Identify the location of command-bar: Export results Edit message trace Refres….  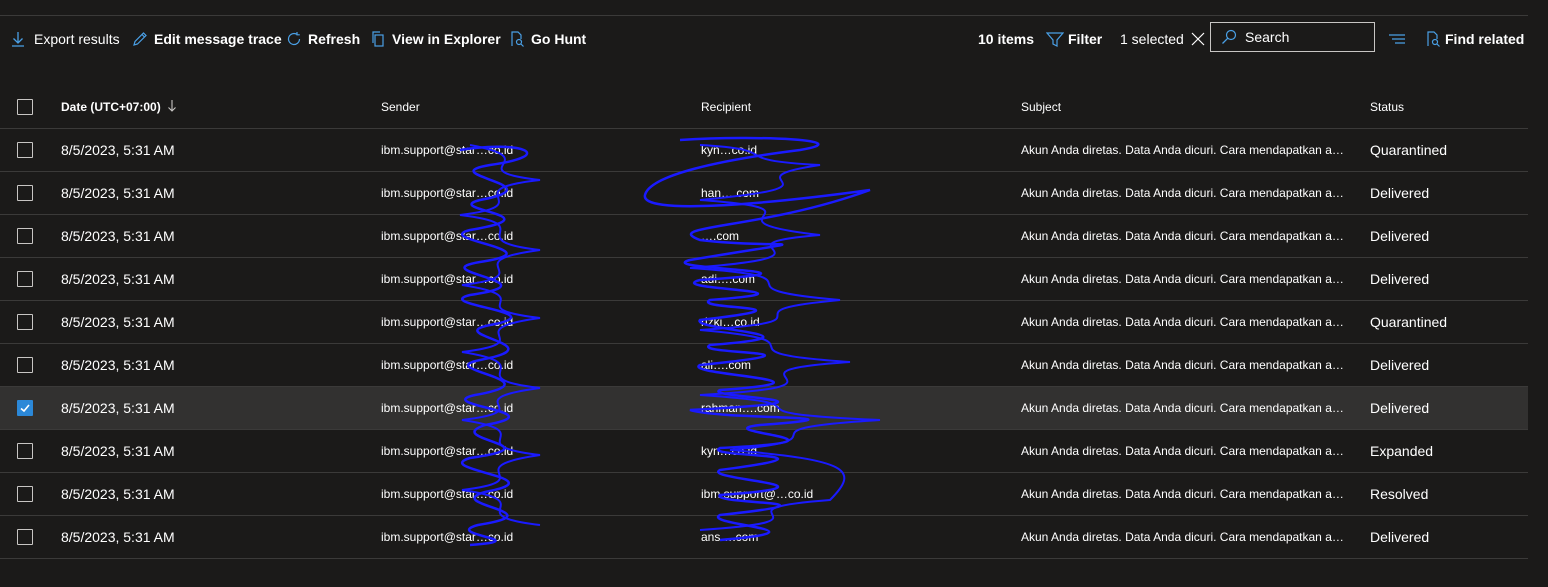
(774, 39).